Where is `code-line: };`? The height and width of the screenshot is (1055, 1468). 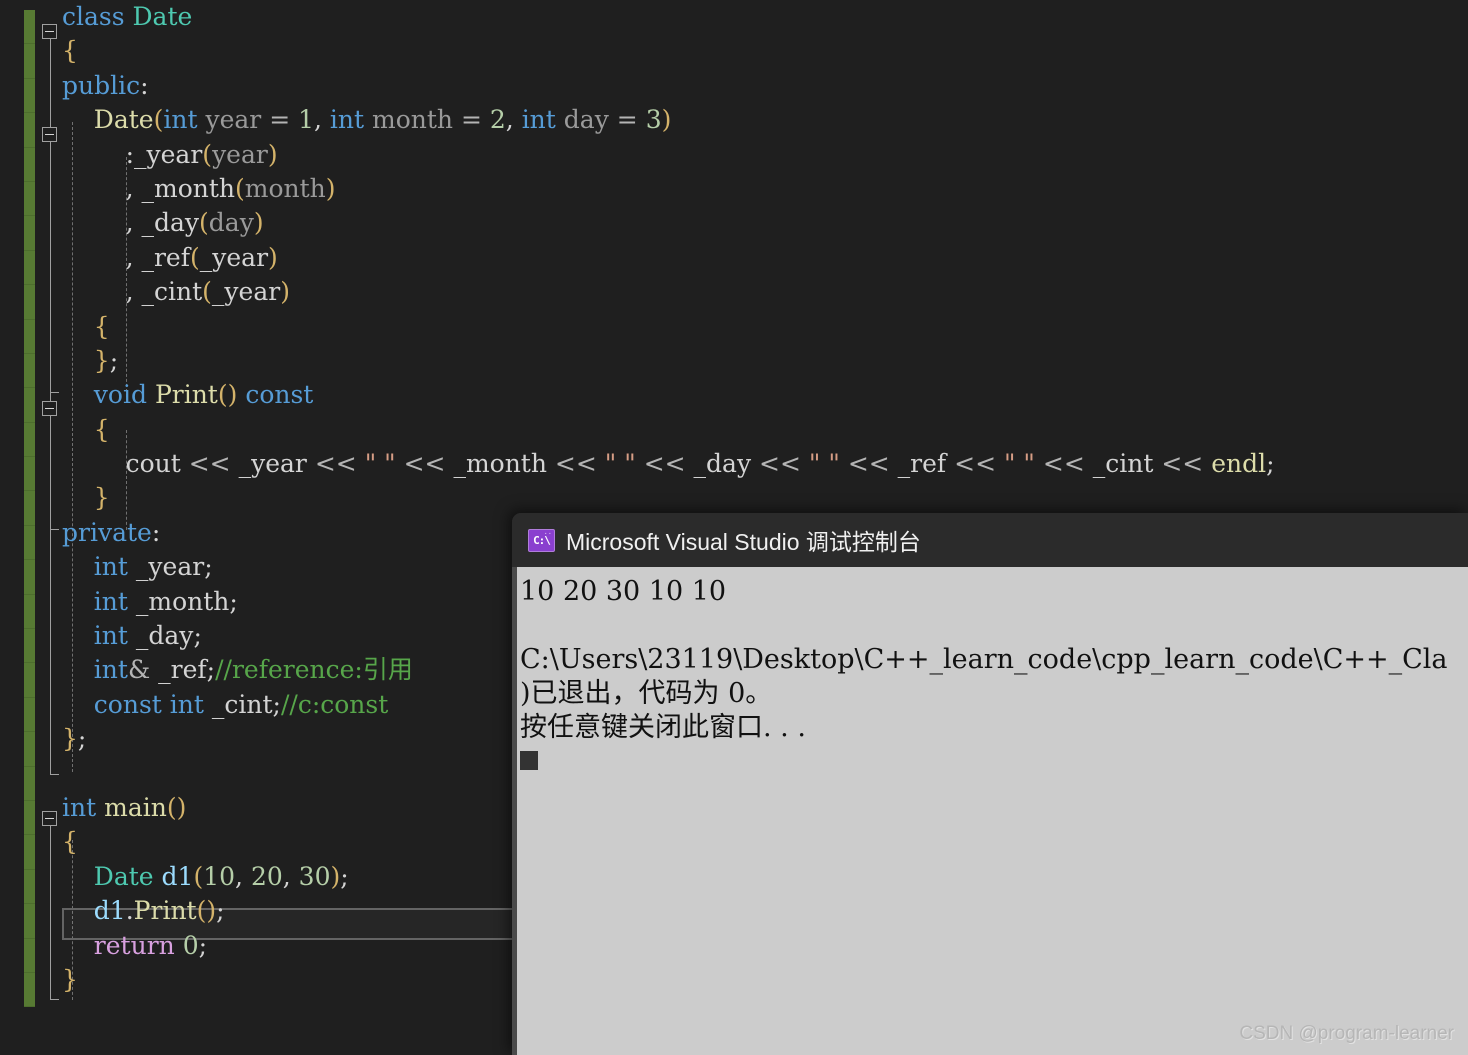 code-line: }; is located at coordinates (765, 361).